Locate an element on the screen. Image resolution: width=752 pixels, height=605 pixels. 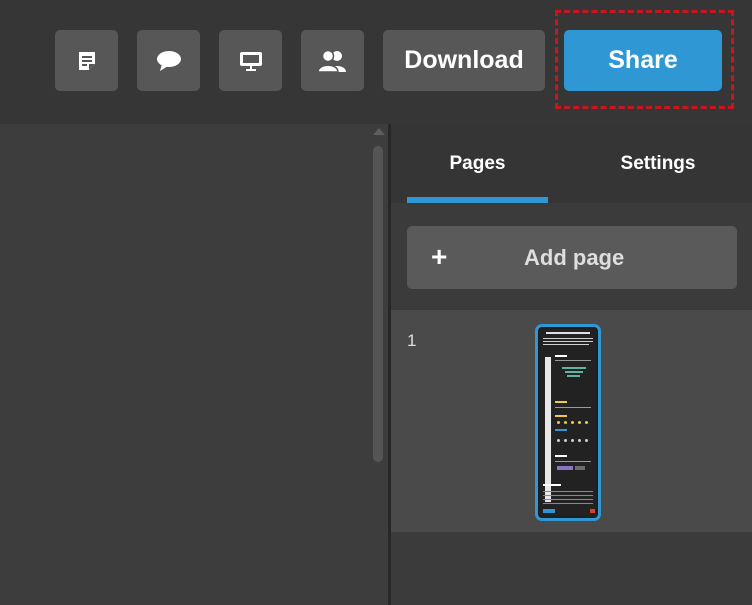
collaborators-button is located at coordinates (332, 60).